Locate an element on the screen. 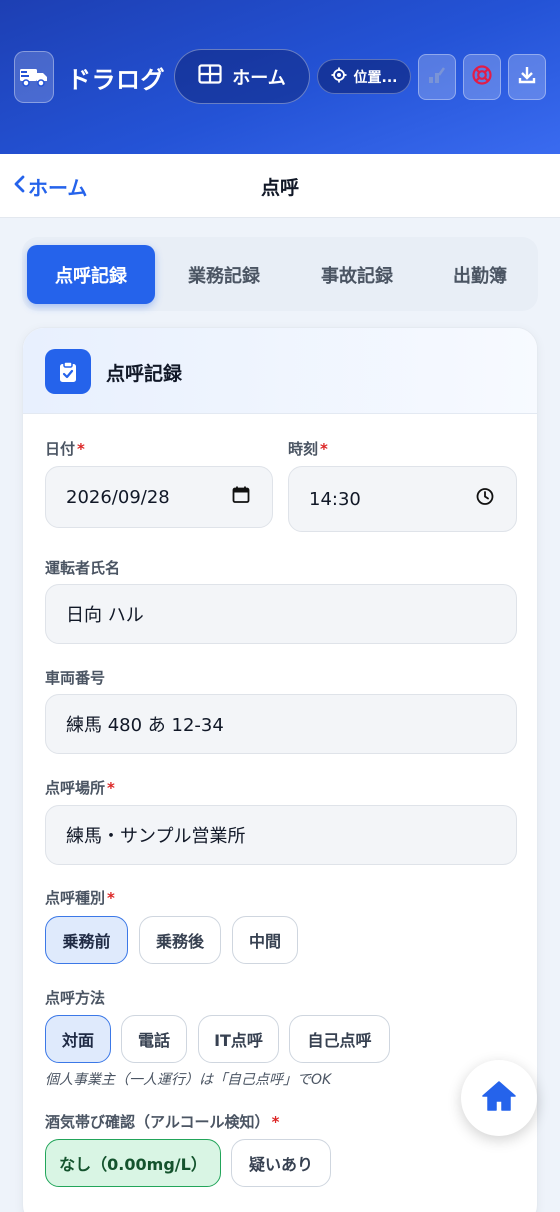 This screenshot has height=1212, width=560. tab-roll-call: 点呼記録 is located at coordinates (91, 274).